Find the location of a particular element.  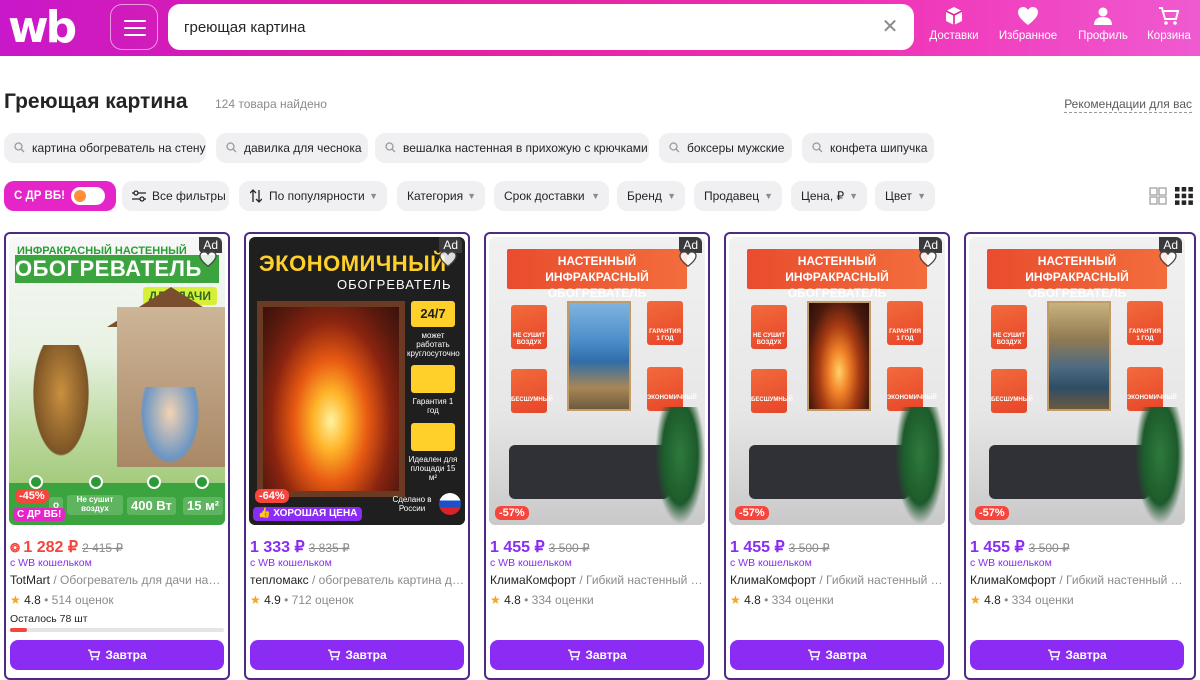

sort-dropdown: По популярности ▼ is located at coordinates (313, 196).